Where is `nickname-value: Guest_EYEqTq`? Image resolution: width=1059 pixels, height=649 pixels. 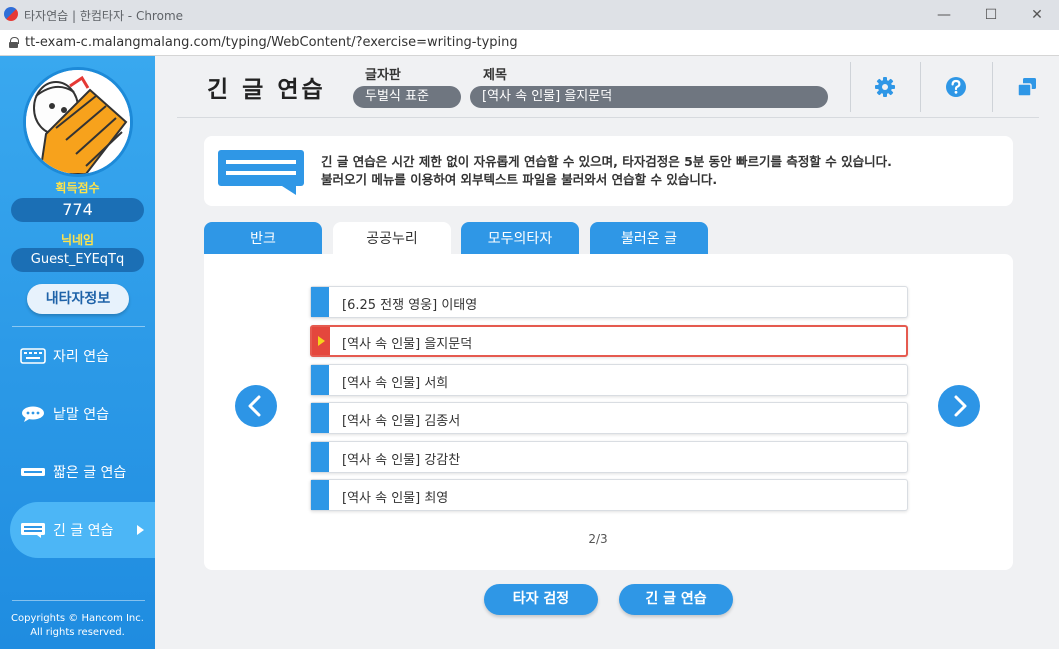
nickname-value: Guest_EYEqTq is located at coordinates (77, 260).